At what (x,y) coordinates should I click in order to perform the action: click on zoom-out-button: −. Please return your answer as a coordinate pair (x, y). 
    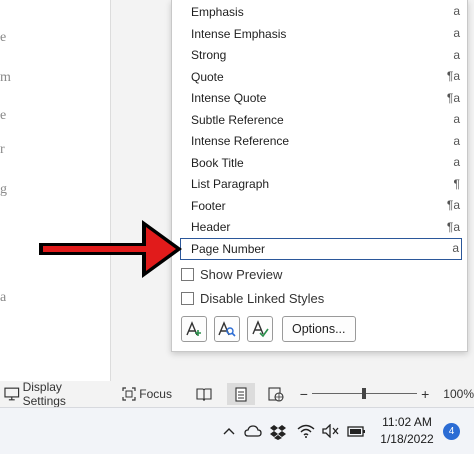
    Looking at the image, I should click on (304, 394).